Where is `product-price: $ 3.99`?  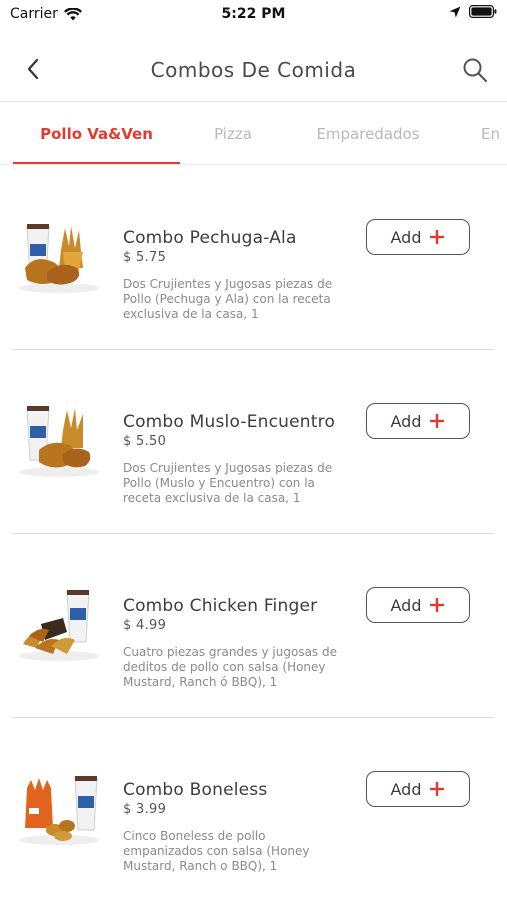
product-price: $ 3.99 is located at coordinates (145, 809).